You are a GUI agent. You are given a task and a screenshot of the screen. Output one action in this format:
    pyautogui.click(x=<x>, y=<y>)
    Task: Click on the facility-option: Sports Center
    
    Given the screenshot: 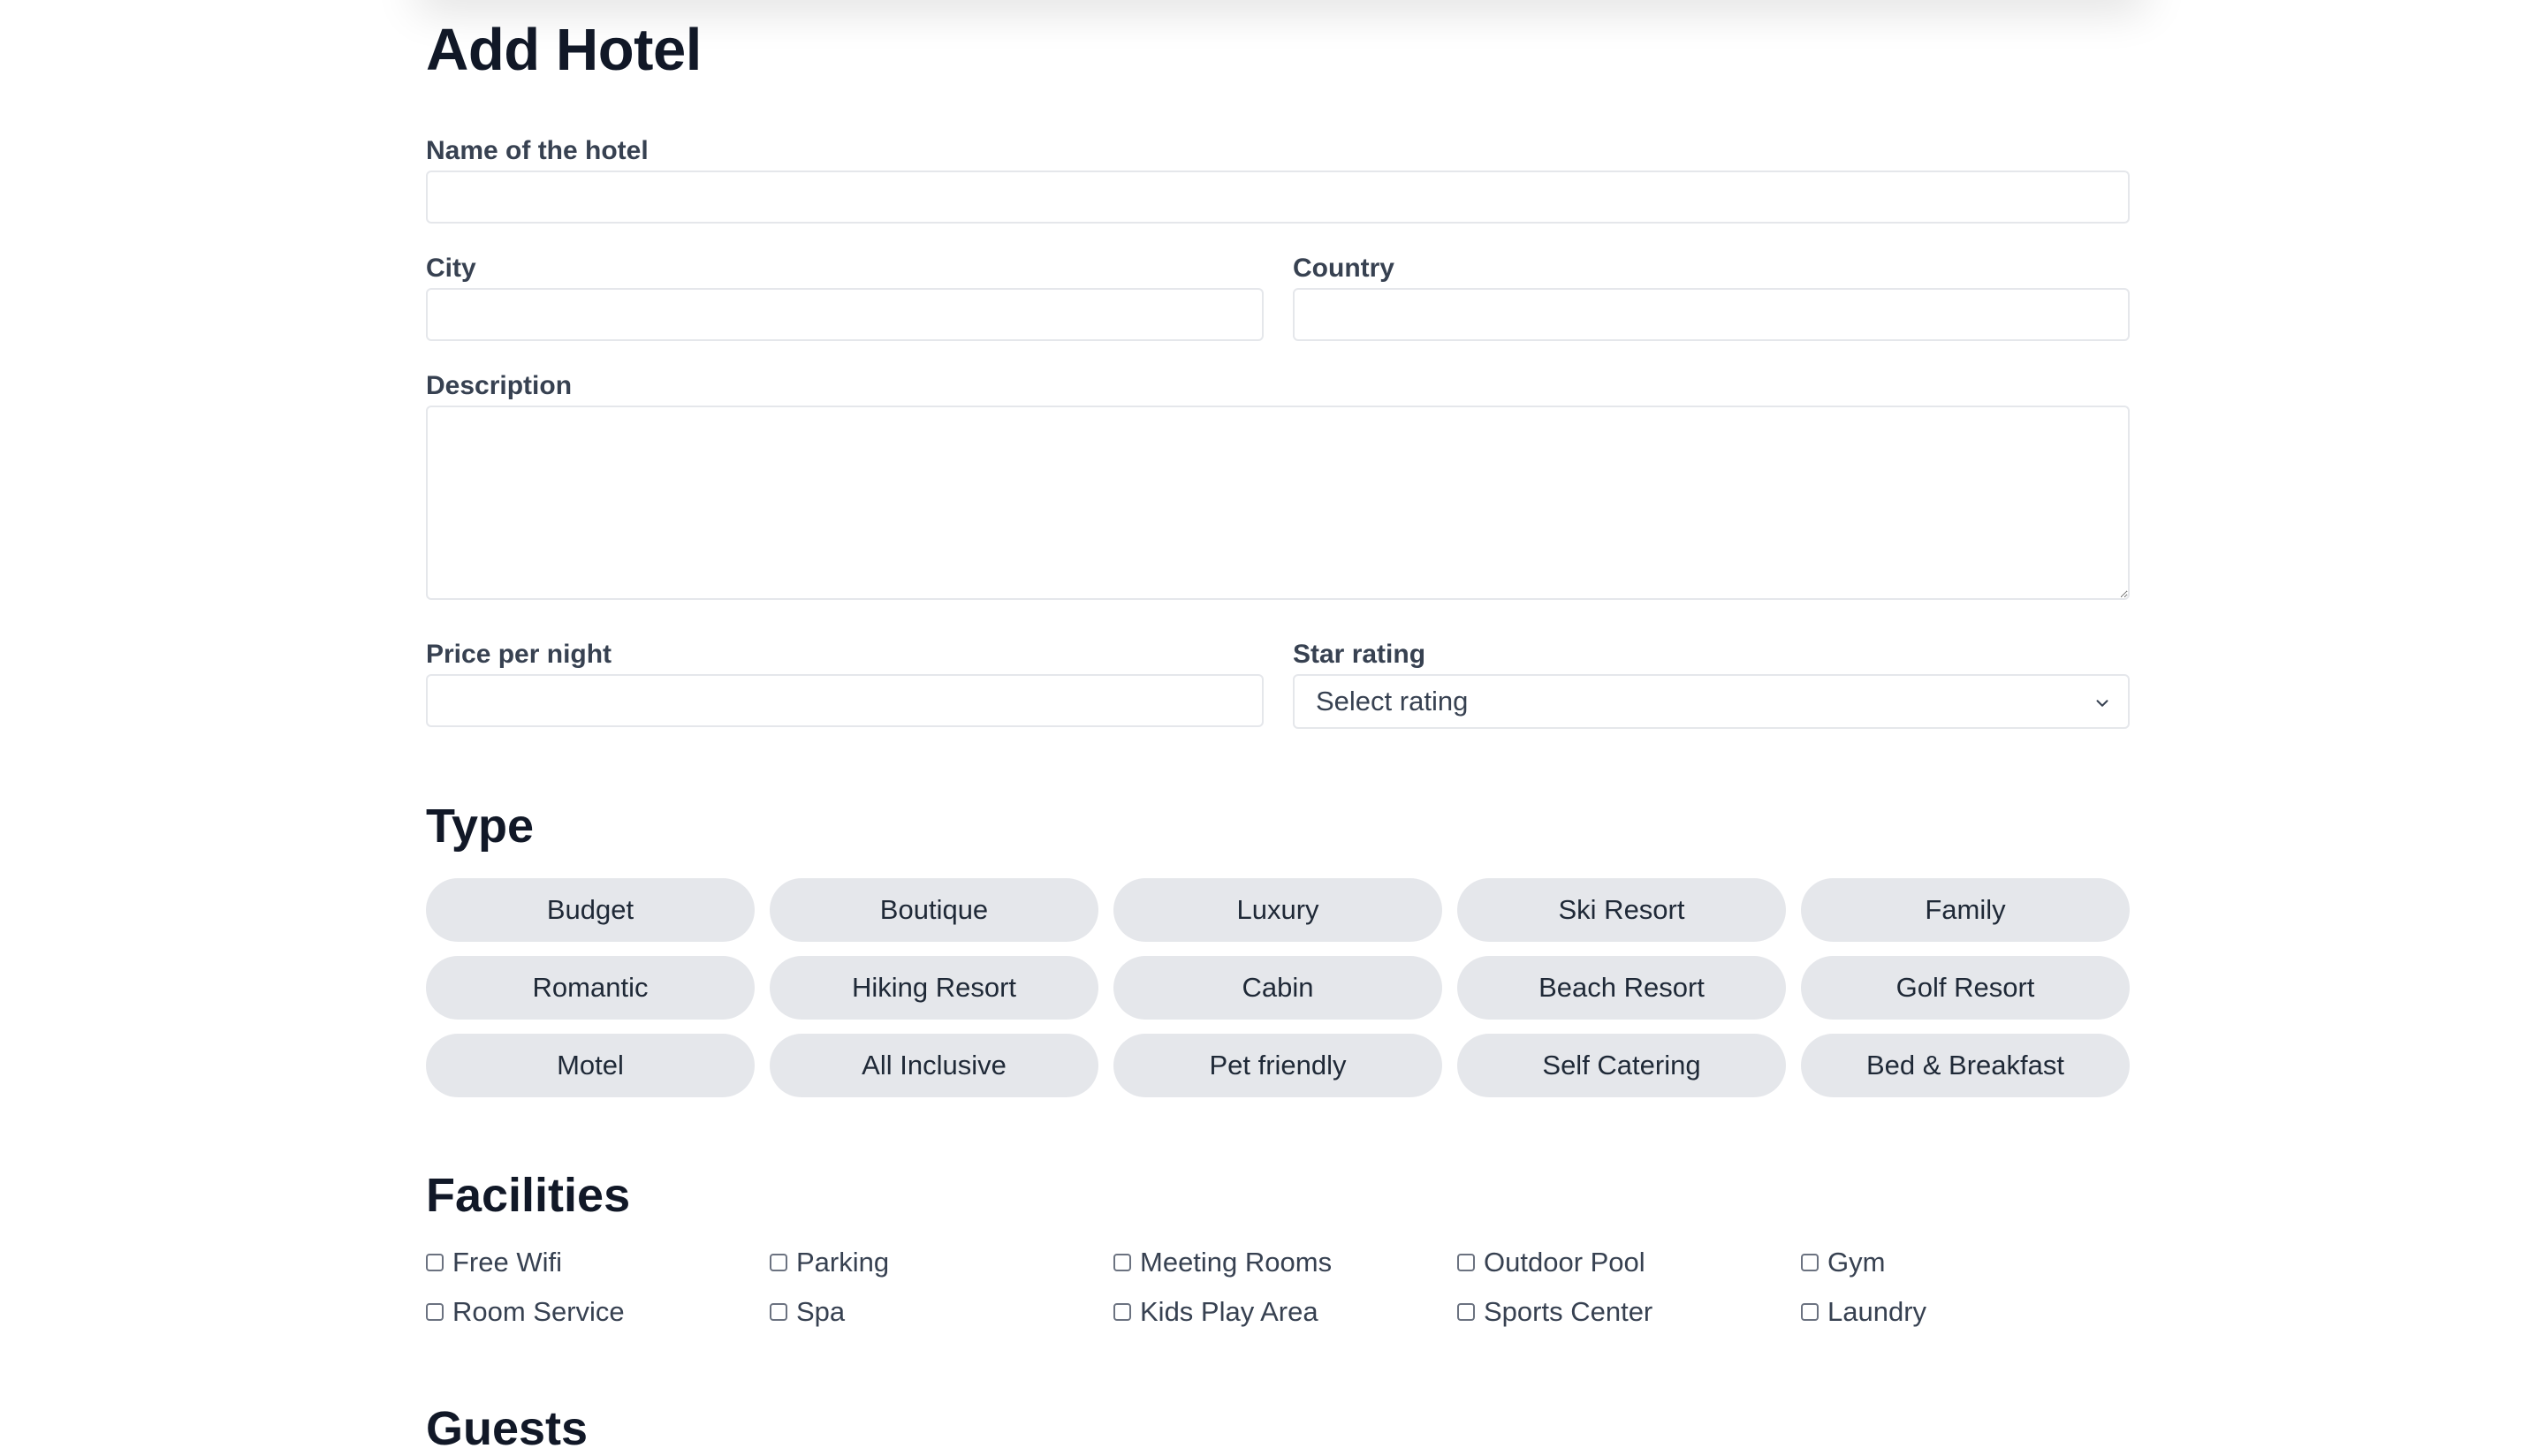 What is the action you would take?
    pyautogui.click(x=1629, y=1312)
    